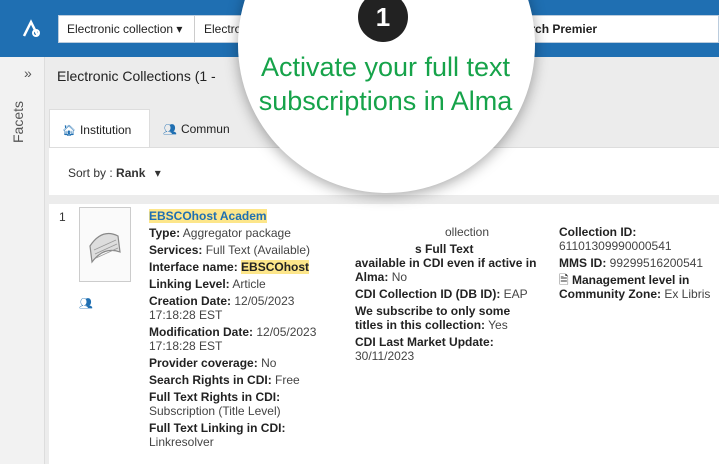 This screenshot has width=719, height=464. I want to click on sort-label: Sort by :, so click(90, 173).